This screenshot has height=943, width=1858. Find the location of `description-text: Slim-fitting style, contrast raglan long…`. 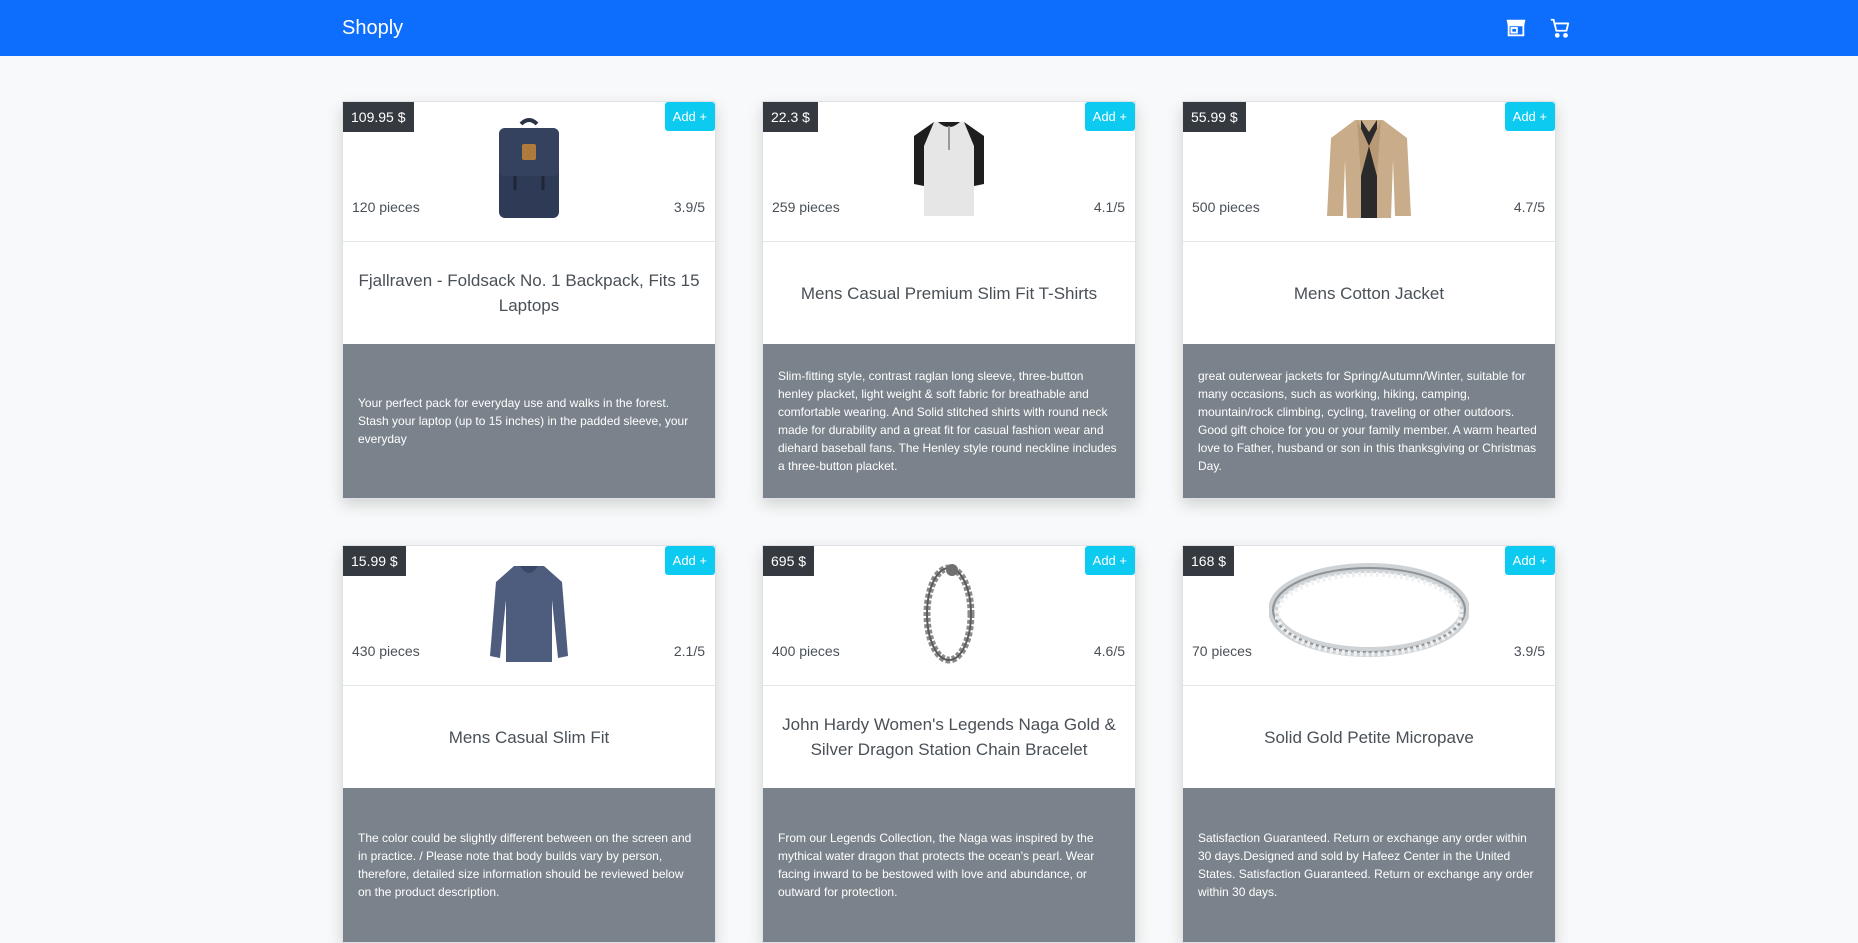

description-text: Slim-fitting style, contrast raglan long… is located at coordinates (947, 421).